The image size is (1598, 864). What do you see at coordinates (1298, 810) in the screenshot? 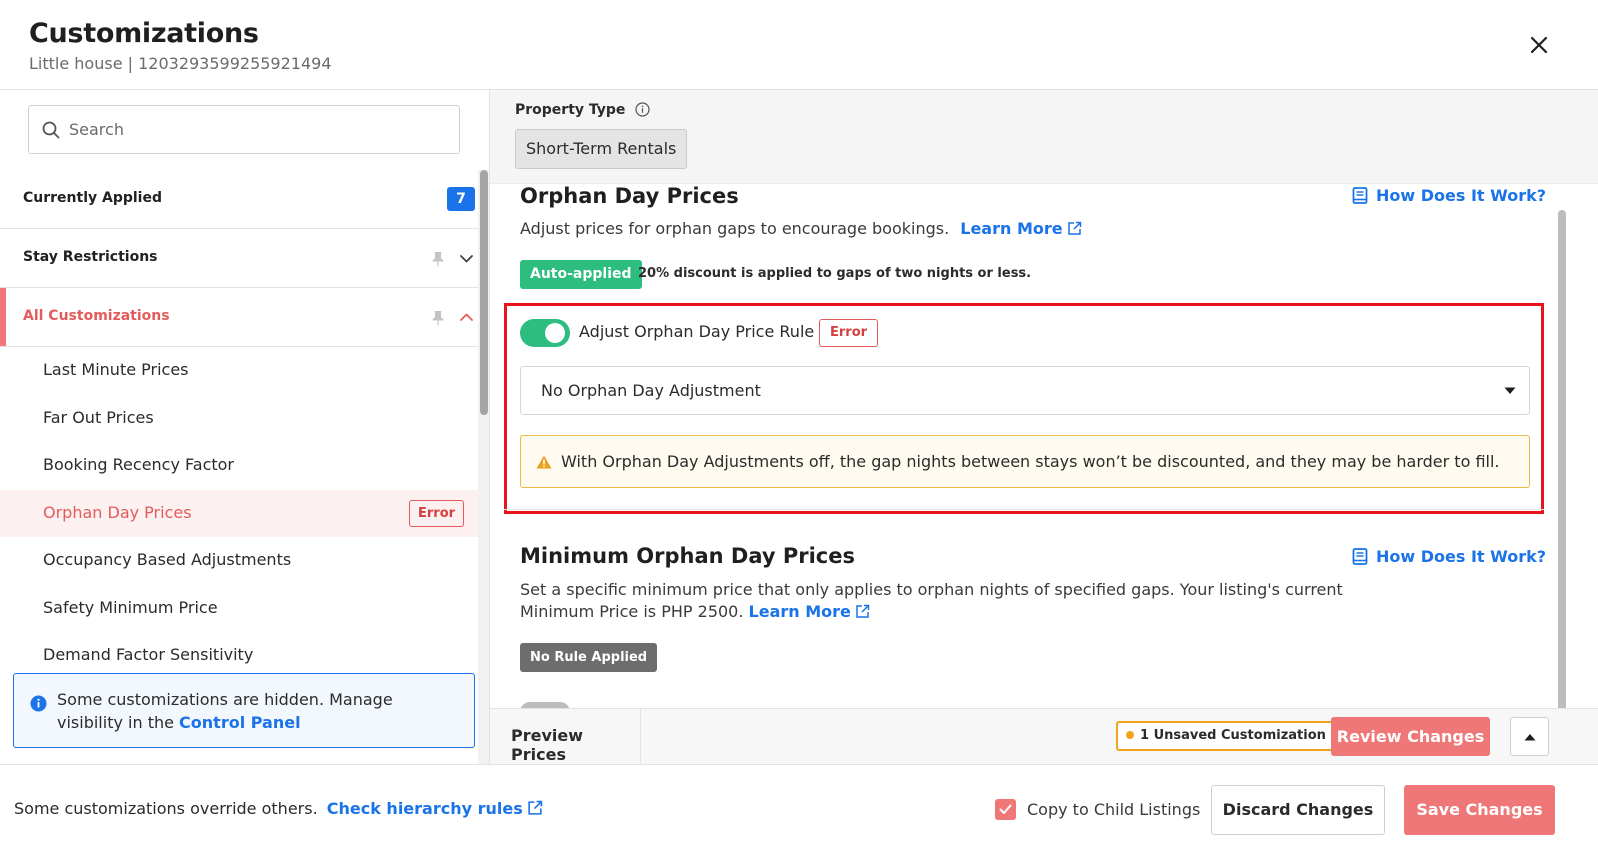
I see `discard-changes-button: Discard Changes` at bounding box center [1298, 810].